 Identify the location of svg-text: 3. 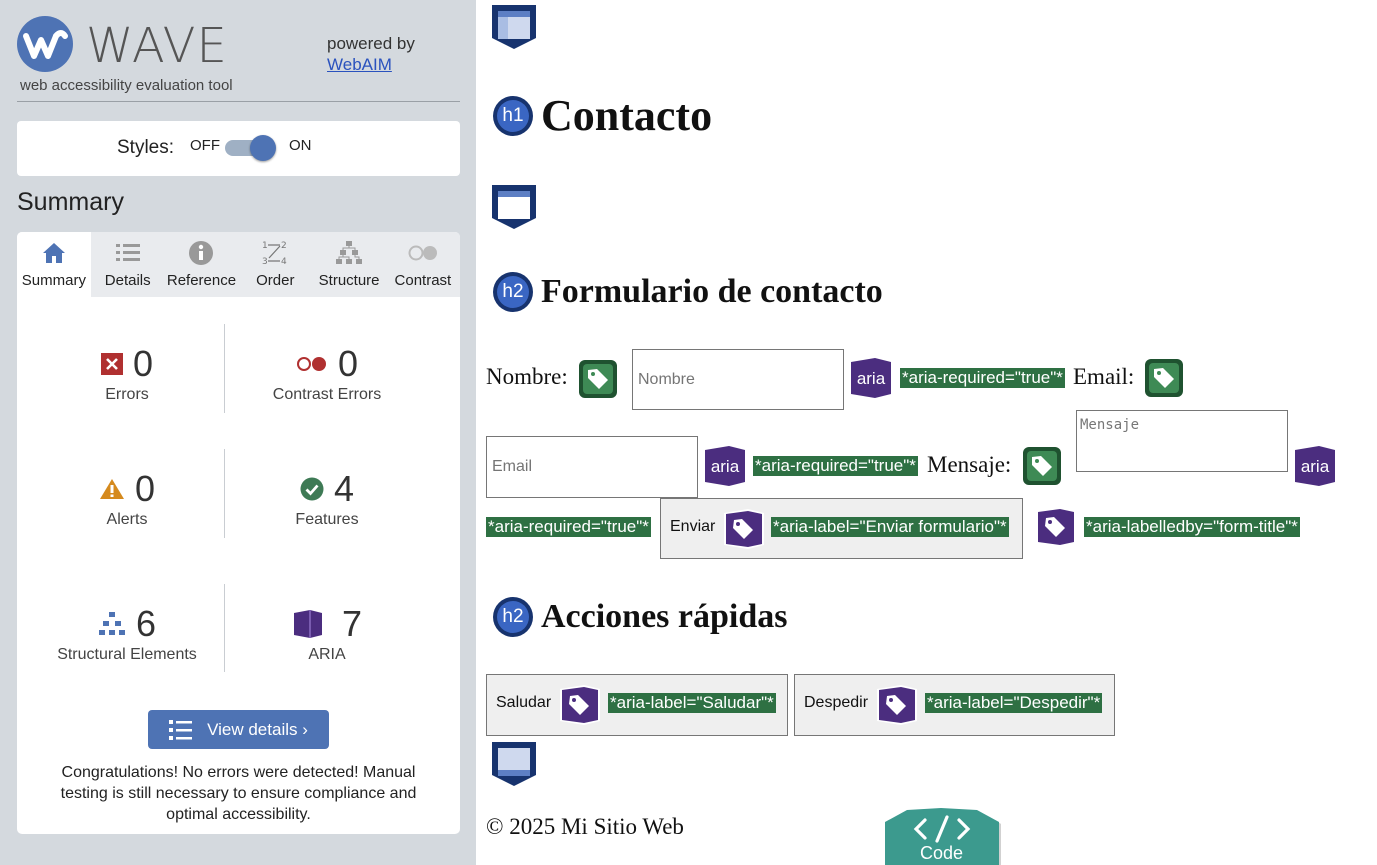
(265, 262).